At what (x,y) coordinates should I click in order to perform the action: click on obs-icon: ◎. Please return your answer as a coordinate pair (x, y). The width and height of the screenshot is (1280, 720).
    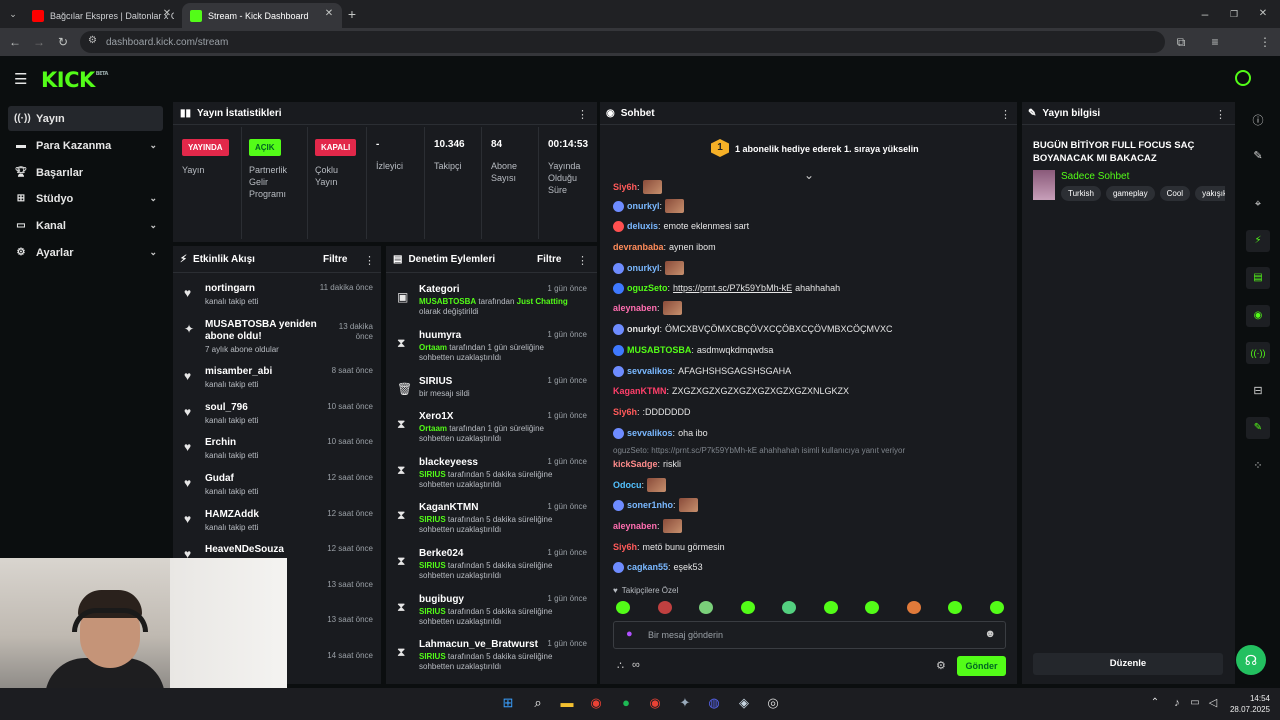
    Looking at the image, I should click on (773, 703).